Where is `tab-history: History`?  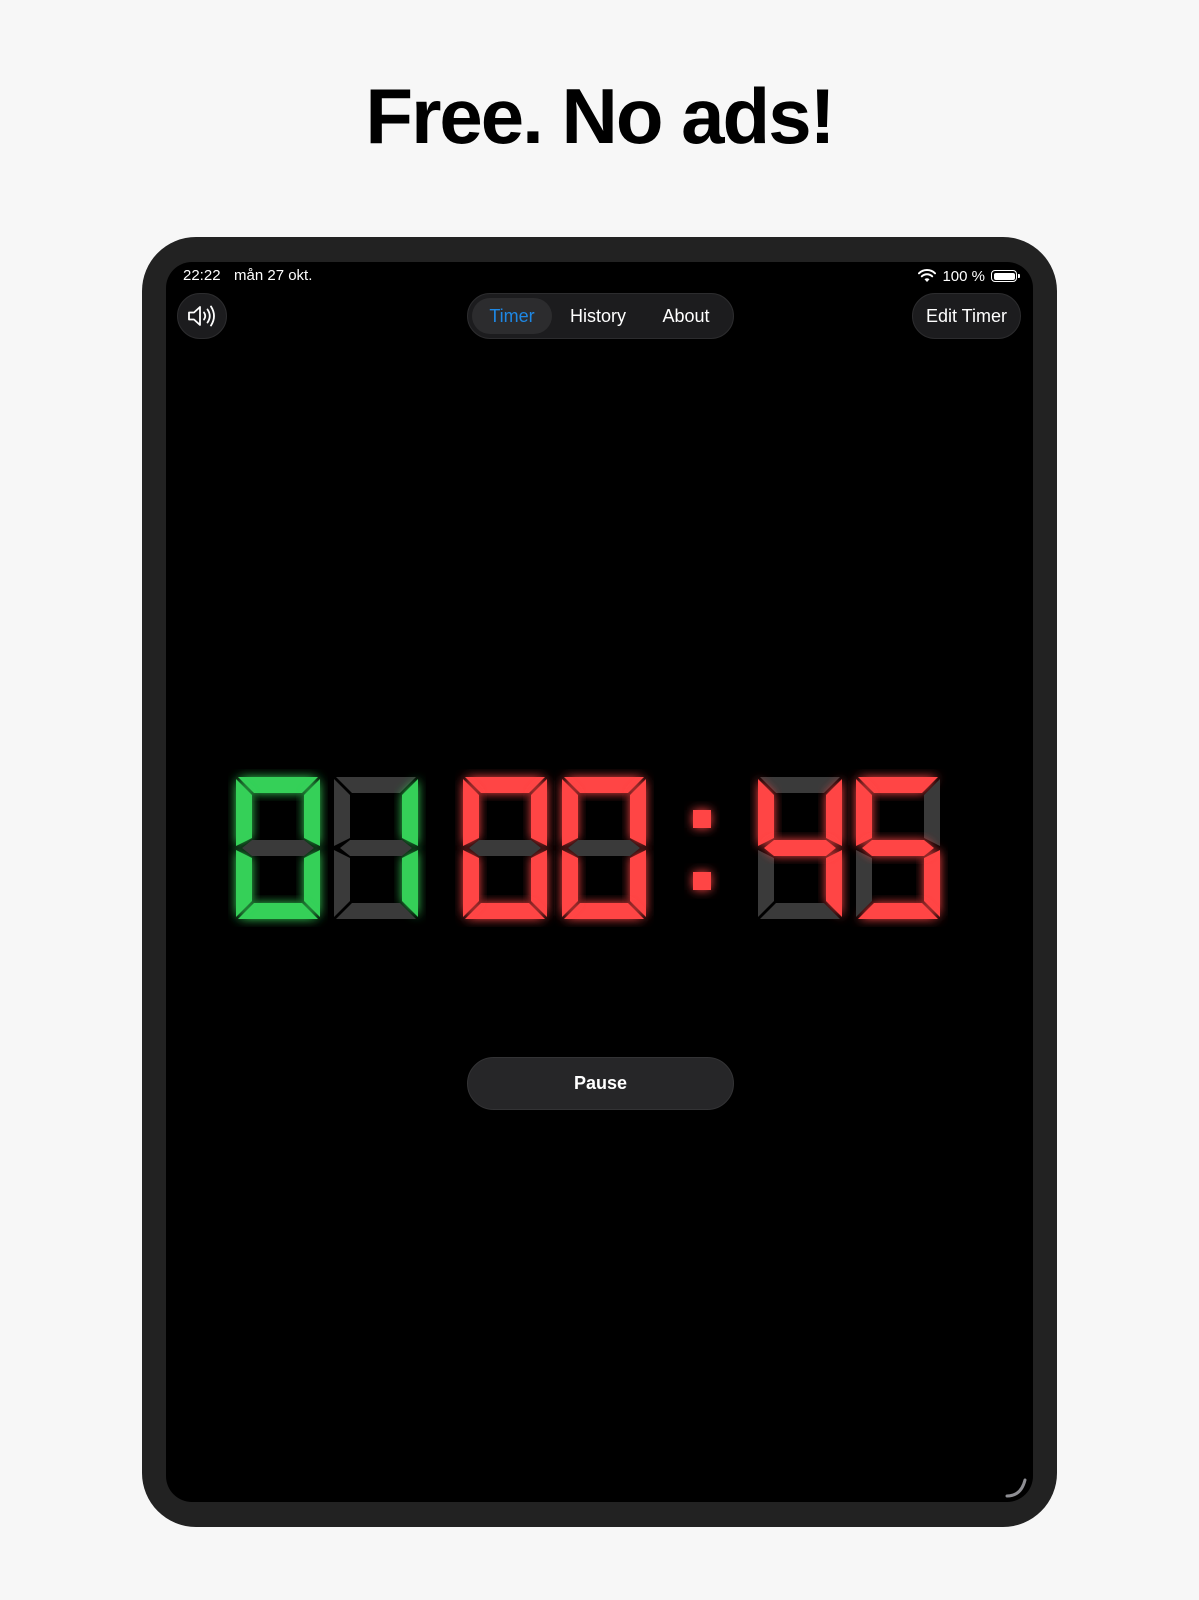
tab-history: History is located at coordinates (598, 316).